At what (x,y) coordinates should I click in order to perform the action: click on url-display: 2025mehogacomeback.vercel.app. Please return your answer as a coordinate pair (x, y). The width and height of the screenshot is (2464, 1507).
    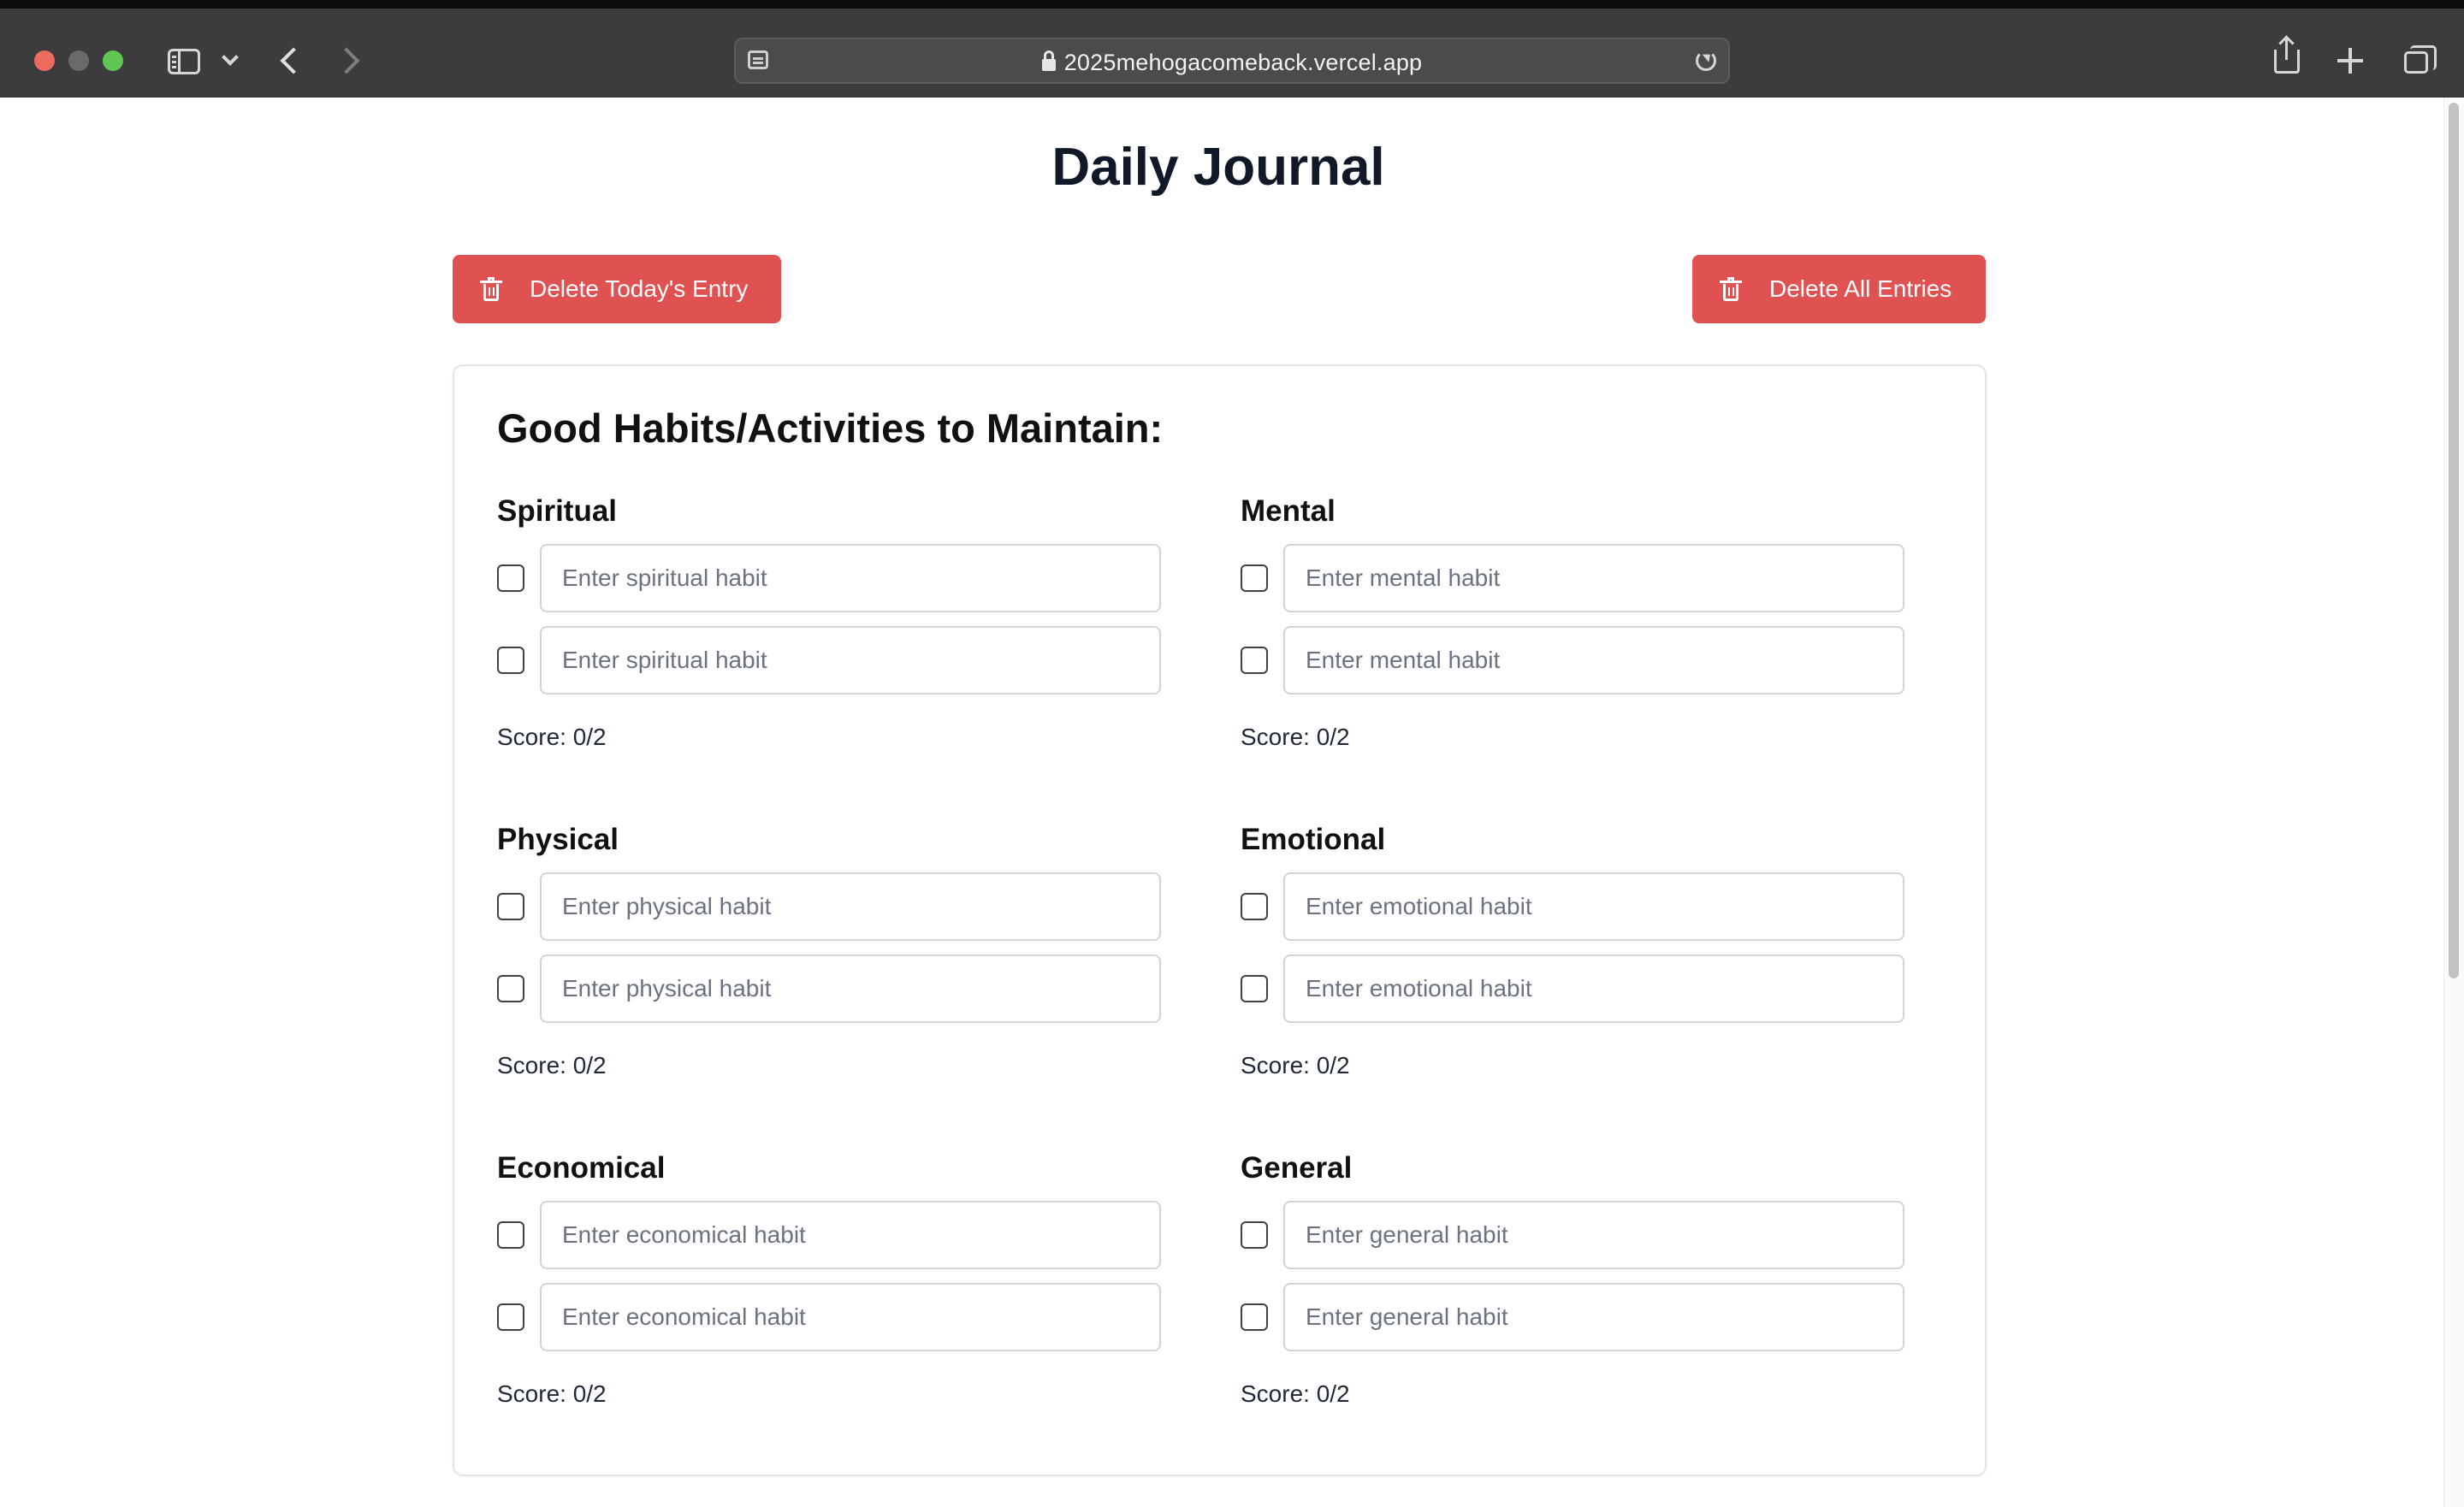
    Looking at the image, I should click on (1232, 63).